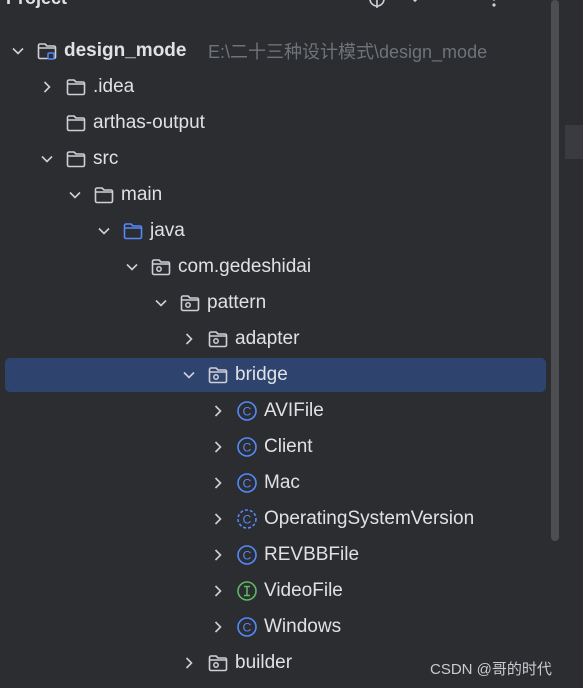 The image size is (583, 688). I want to click on tree-row: VideoFile, so click(274, 591).